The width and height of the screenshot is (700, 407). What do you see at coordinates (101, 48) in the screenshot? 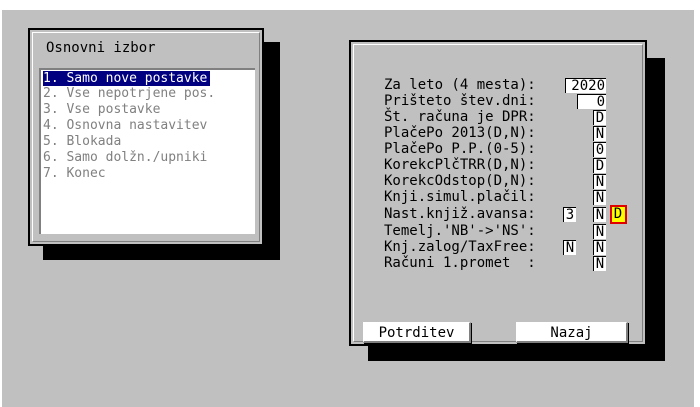
I see `menu-title: Osnovni izbor` at bounding box center [101, 48].